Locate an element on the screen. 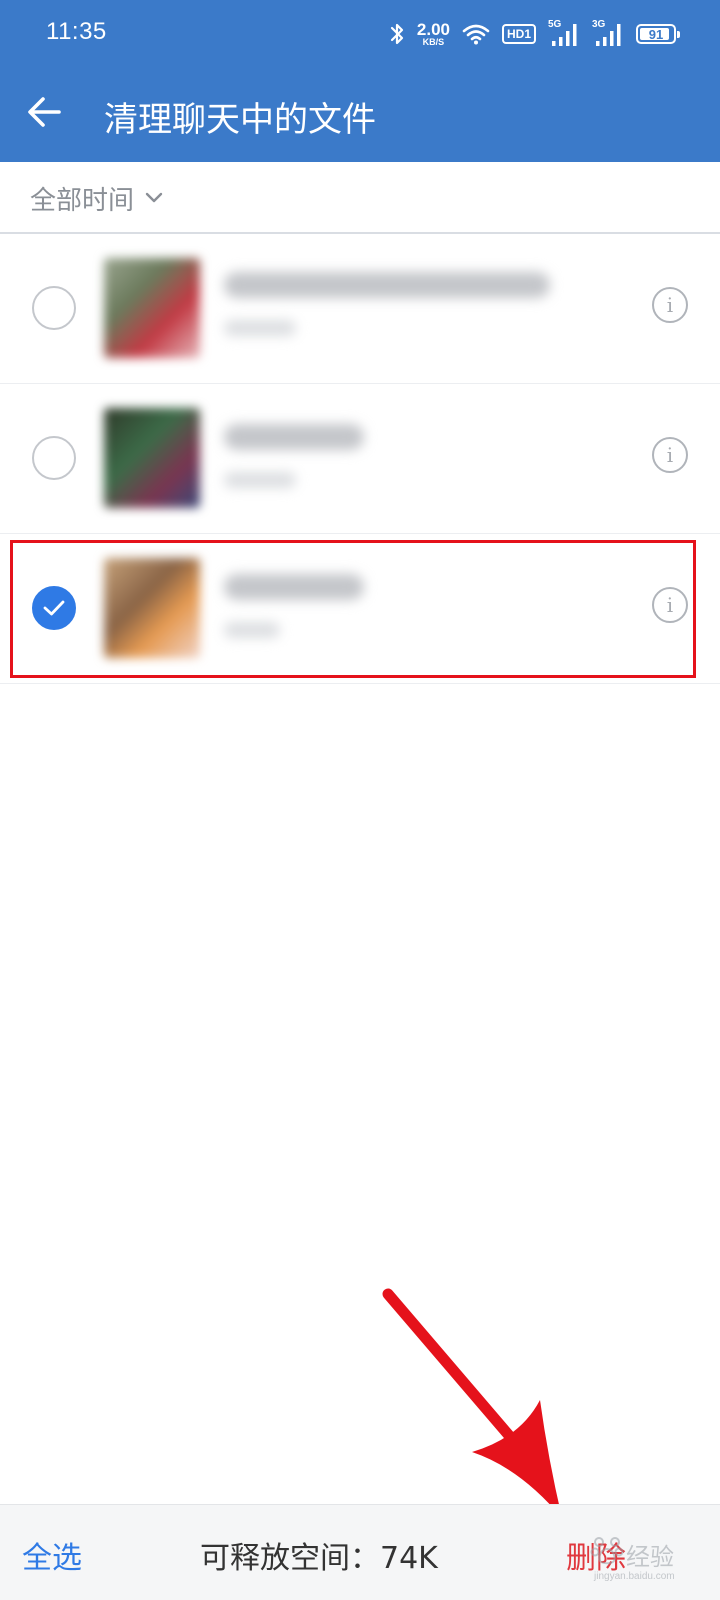 This screenshot has width=720, height=1600. annotation-arrow is located at coordinates (472, 1403).